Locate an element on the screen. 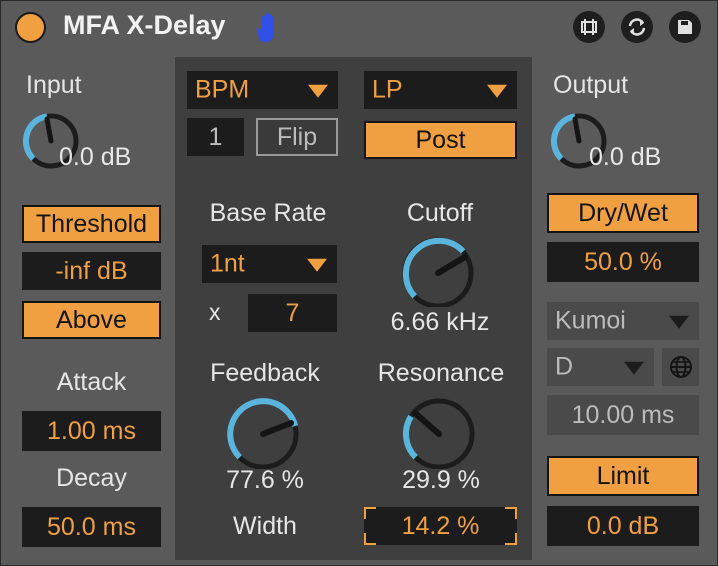 The height and width of the screenshot is (566, 718). hand-icon is located at coordinates (267, 28).